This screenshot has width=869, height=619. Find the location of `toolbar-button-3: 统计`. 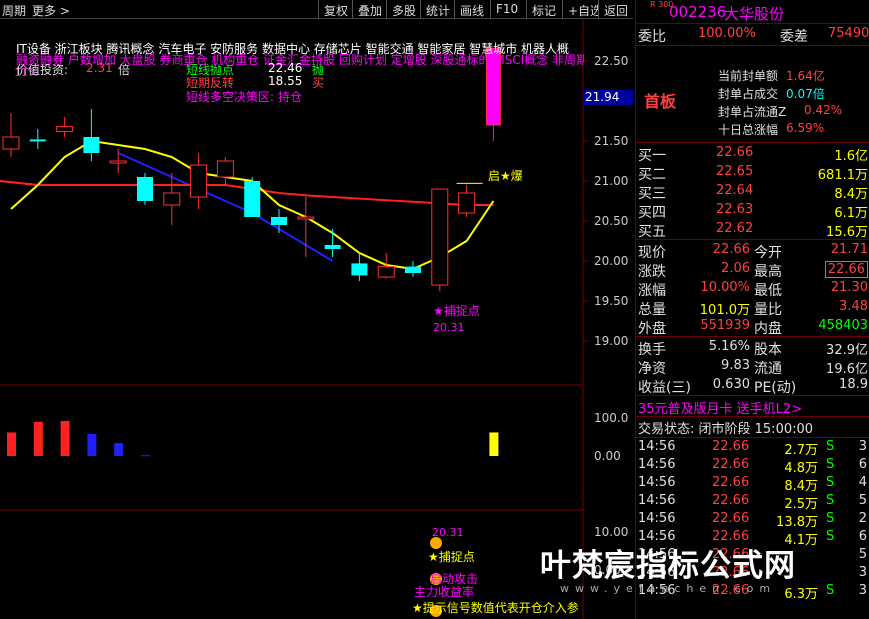

toolbar-button-3: 统计 is located at coordinates (438, 9).